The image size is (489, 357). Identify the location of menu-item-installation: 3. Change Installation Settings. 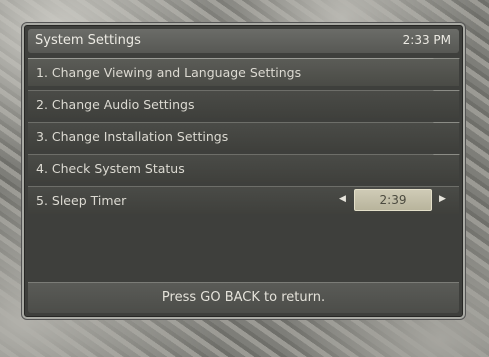
(248, 136).